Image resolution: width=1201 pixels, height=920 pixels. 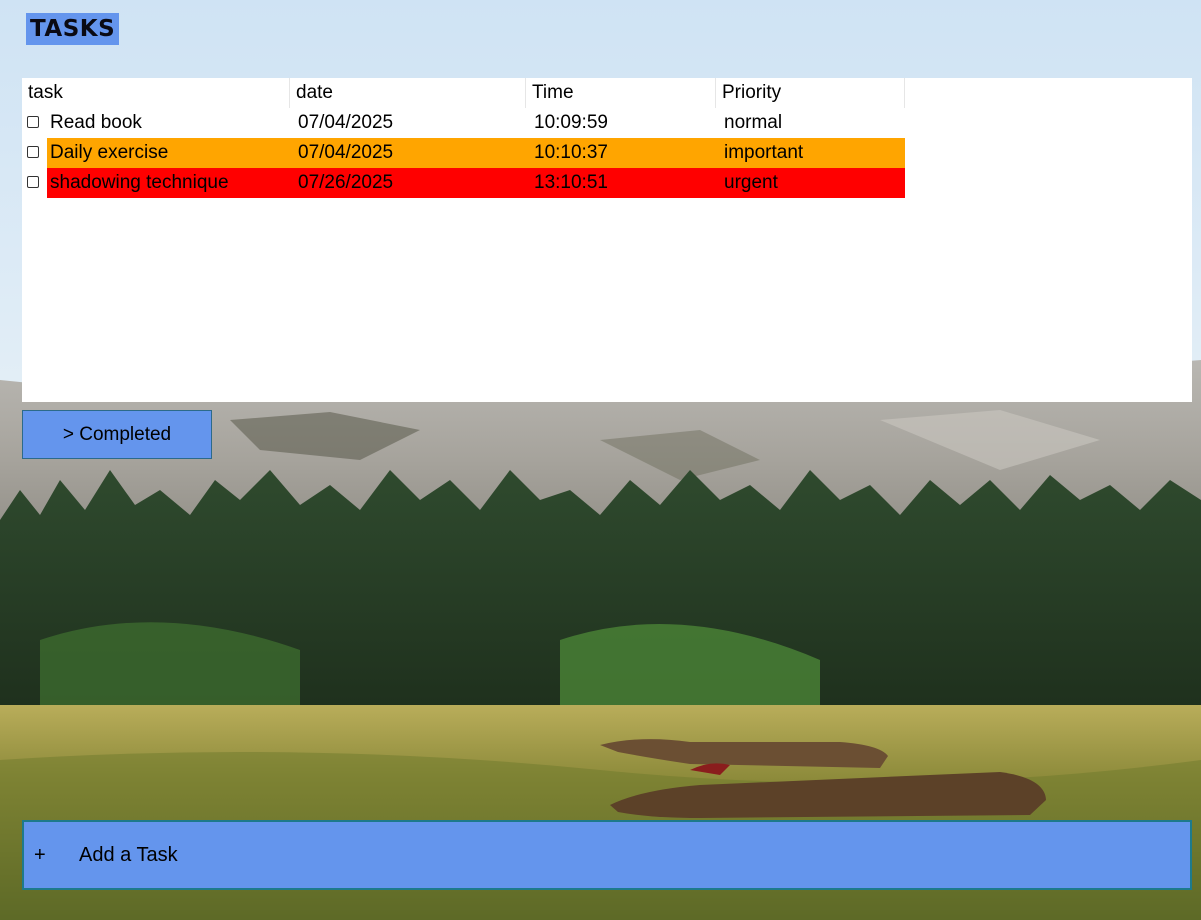 What do you see at coordinates (571, 122) in the screenshot?
I see `task-time: 10:09:59` at bounding box center [571, 122].